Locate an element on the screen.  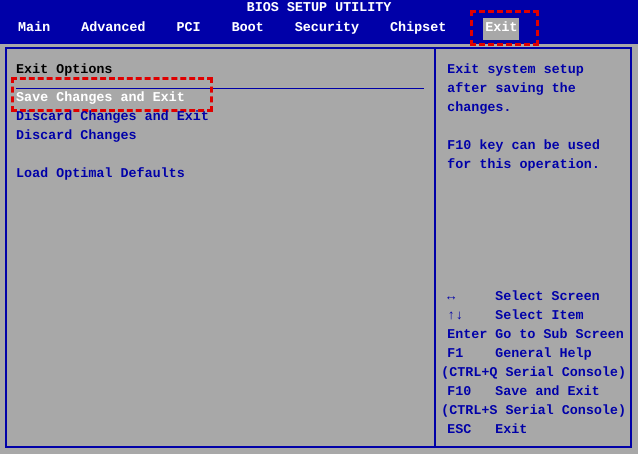
key-label: ↑↓ is located at coordinates (455, 317).